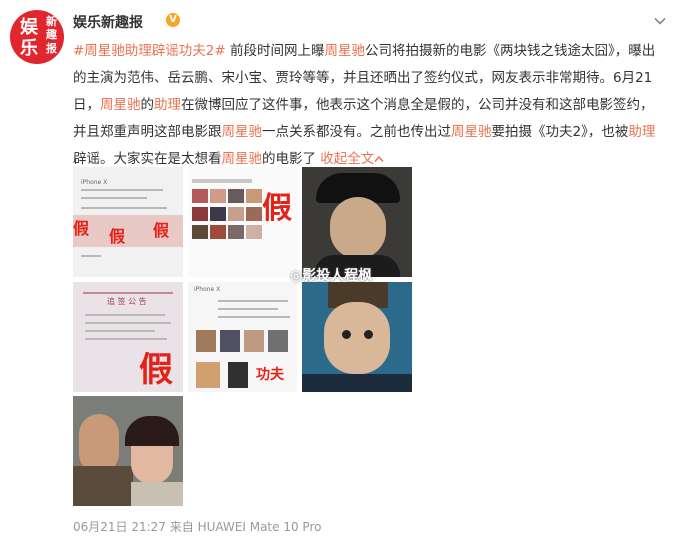 This screenshot has height=553, width=683. What do you see at coordinates (243, 527) in the screenshot?
I see `post-source: 来自 HUAWEI Mate 10 Pro` at bounding box center [243, 527].